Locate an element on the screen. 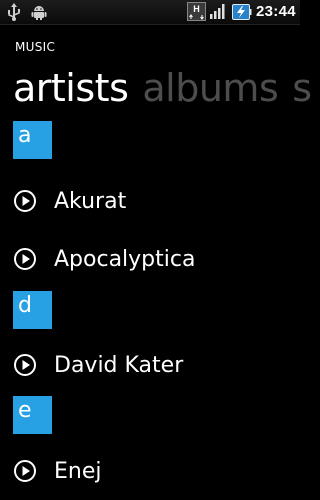 The height and width of the screenshot is (500, 320). artist-name: Apocalyptica is located at coordinates (125, 259).